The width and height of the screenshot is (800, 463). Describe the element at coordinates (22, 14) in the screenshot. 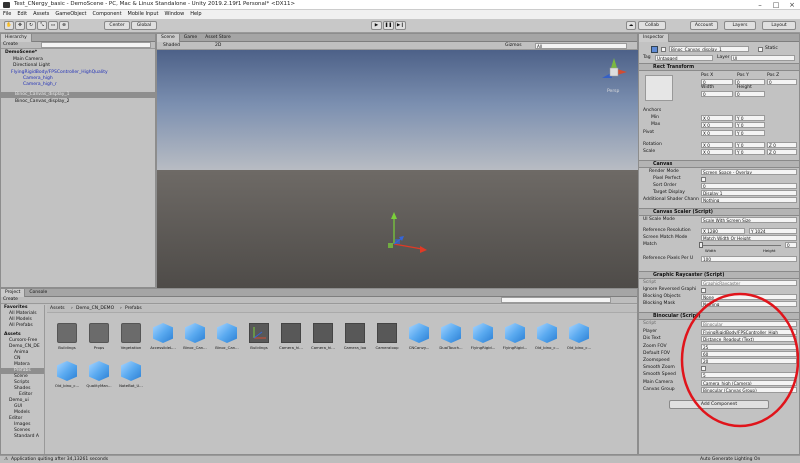

I see `menu-edit: Edit` at that location.